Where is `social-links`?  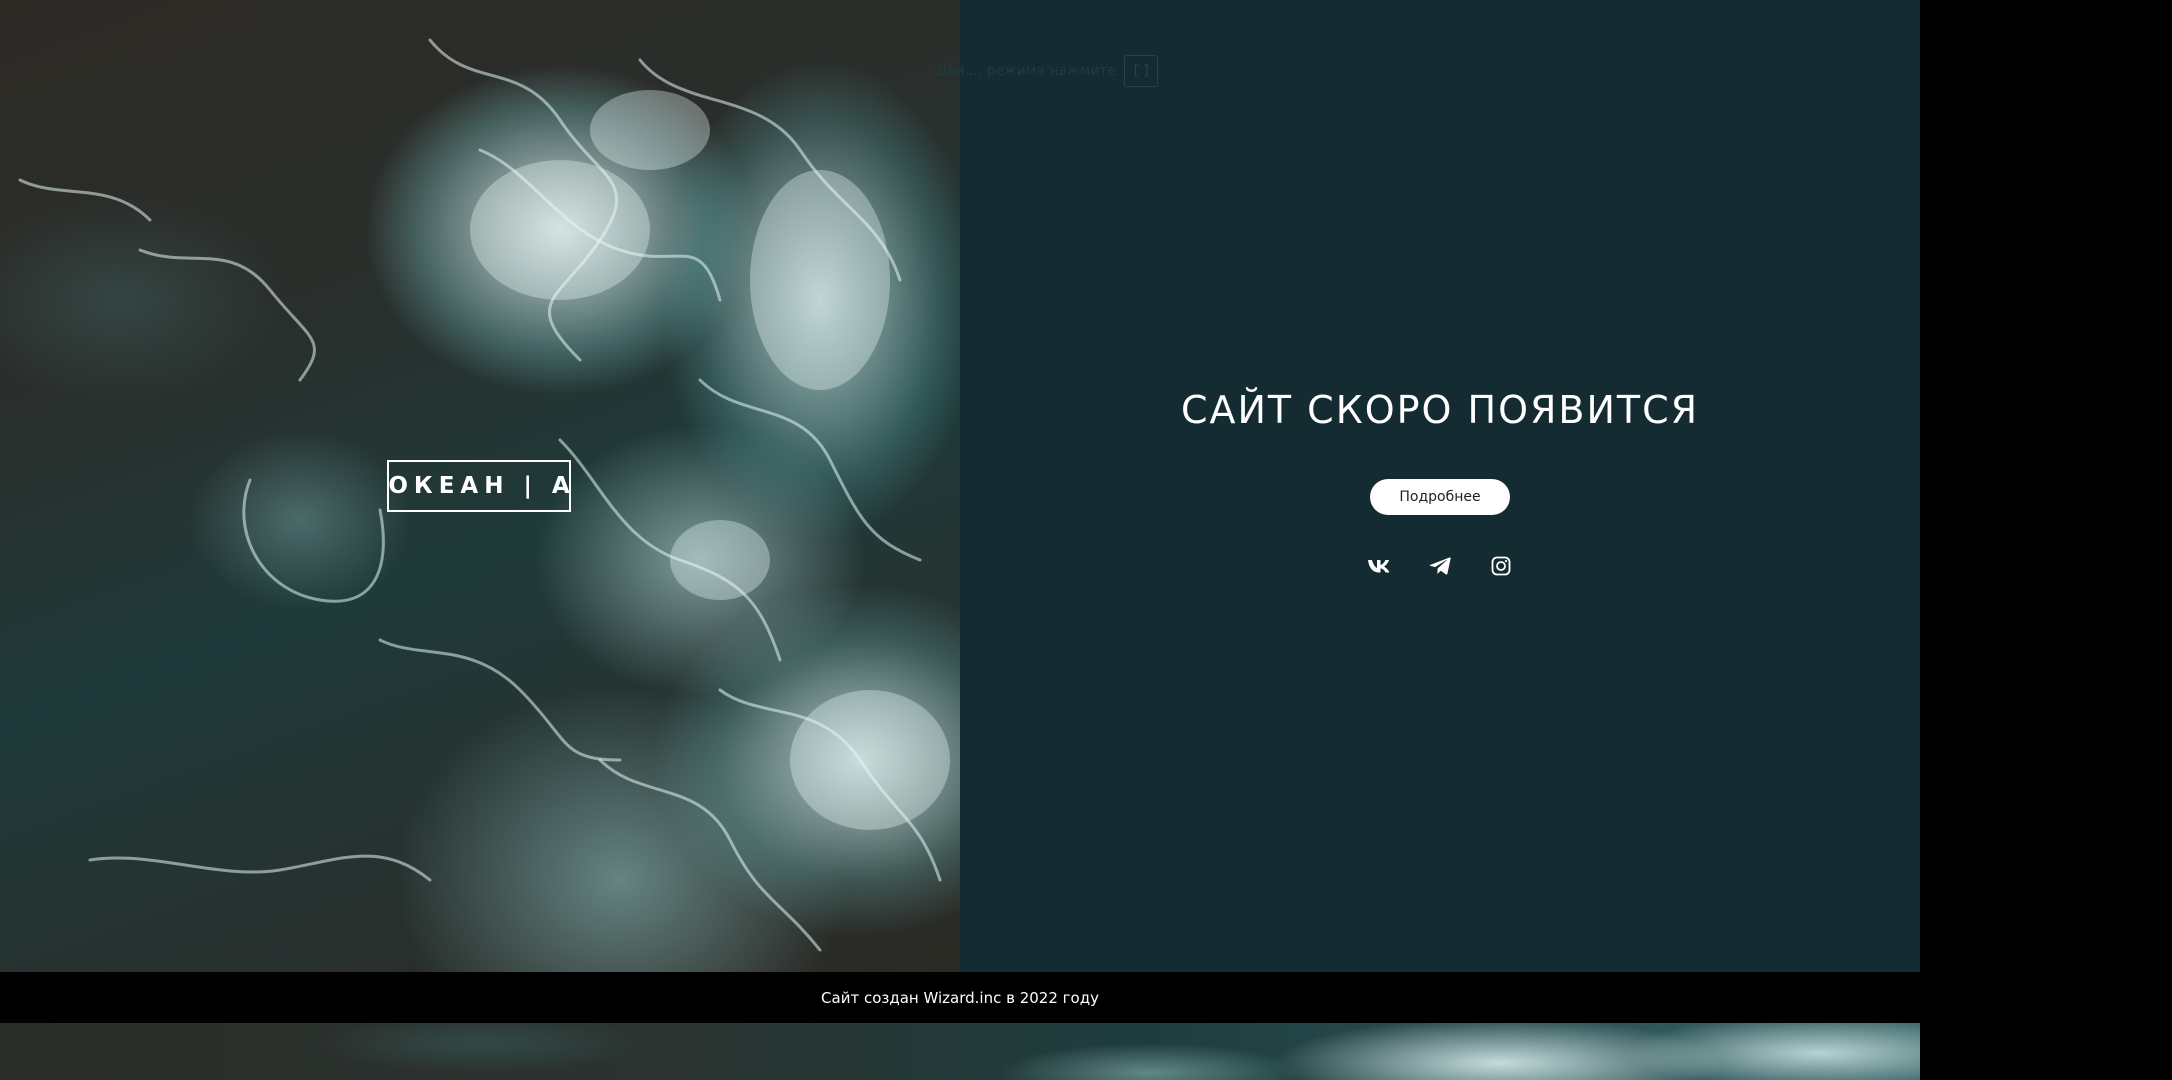 social-links is located at coordinates (1440, 566).